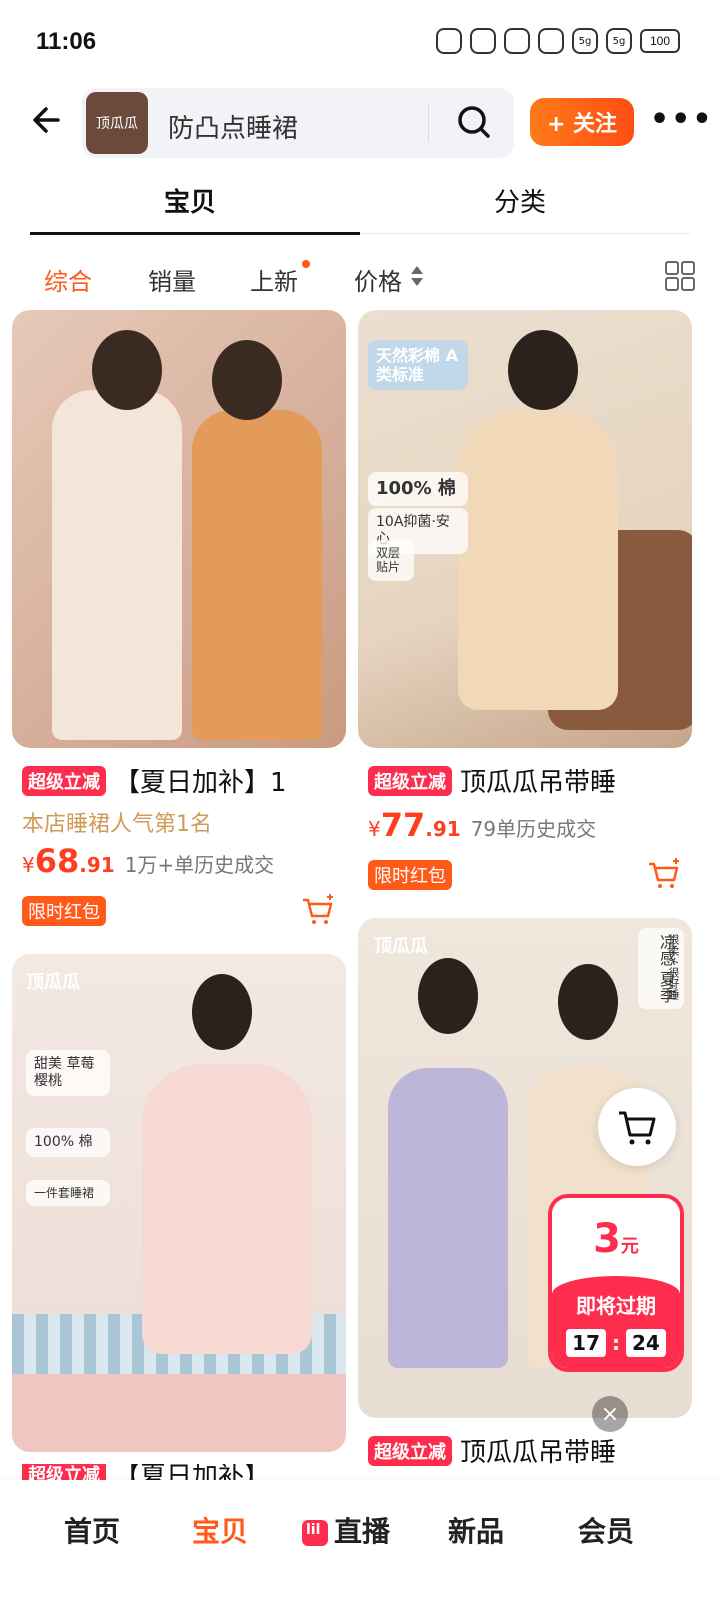 This screenshot has width=720, height=1609. What do you see at coordinates (199, 865) in the screenshot?
I see `sales-count: 1万+单历史成交` at bounding box center [199, 865].